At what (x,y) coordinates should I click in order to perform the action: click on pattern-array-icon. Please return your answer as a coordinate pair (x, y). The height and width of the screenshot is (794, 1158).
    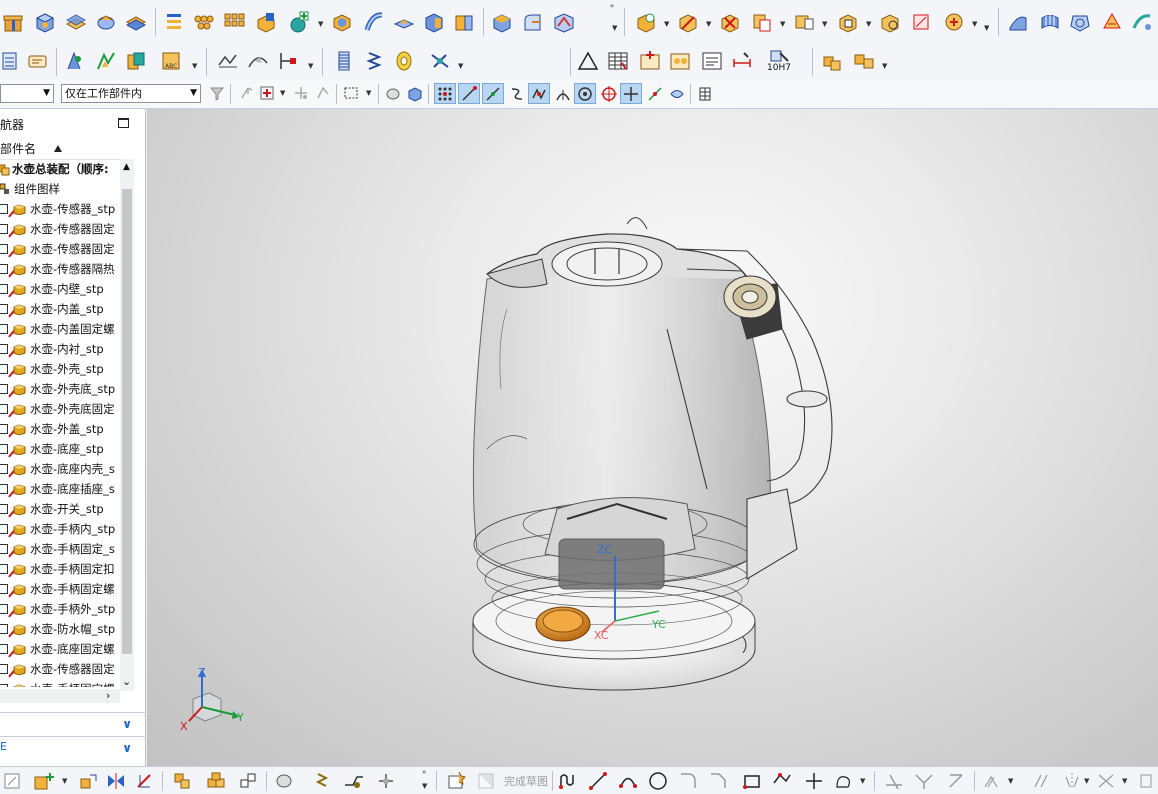
    Looking at the image, I should click on (234, 22).